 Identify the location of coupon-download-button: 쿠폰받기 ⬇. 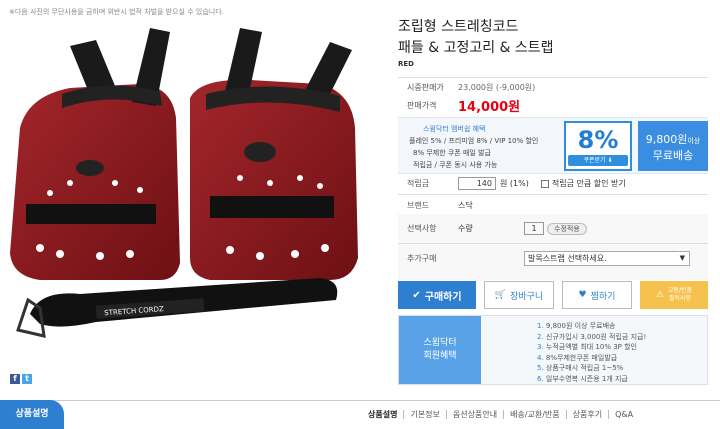
(598, 160).